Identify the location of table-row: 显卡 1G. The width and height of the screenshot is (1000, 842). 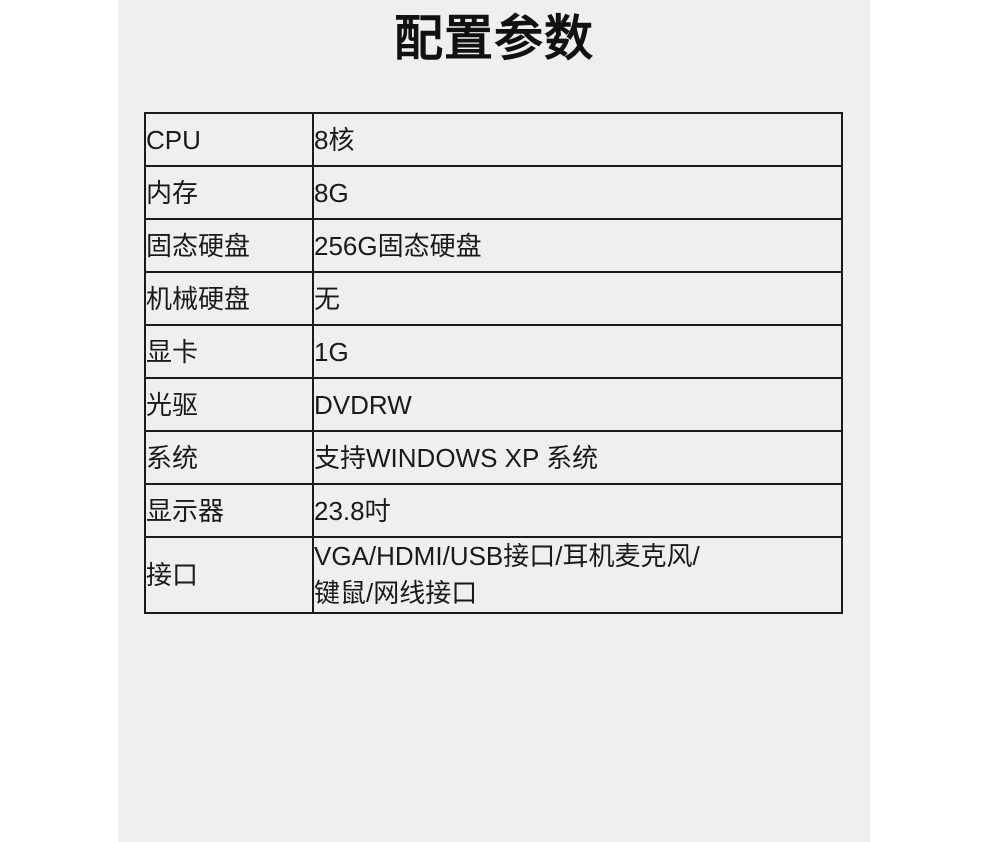
(493, 351).